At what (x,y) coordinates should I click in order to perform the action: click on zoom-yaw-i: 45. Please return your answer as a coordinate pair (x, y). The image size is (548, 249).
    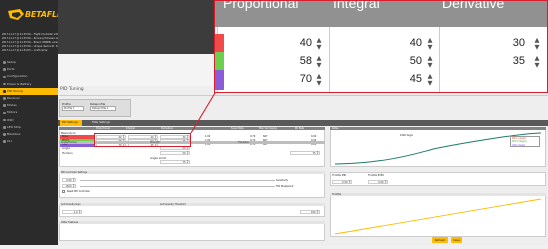
    Looking at the image, I should click on (383, 80).